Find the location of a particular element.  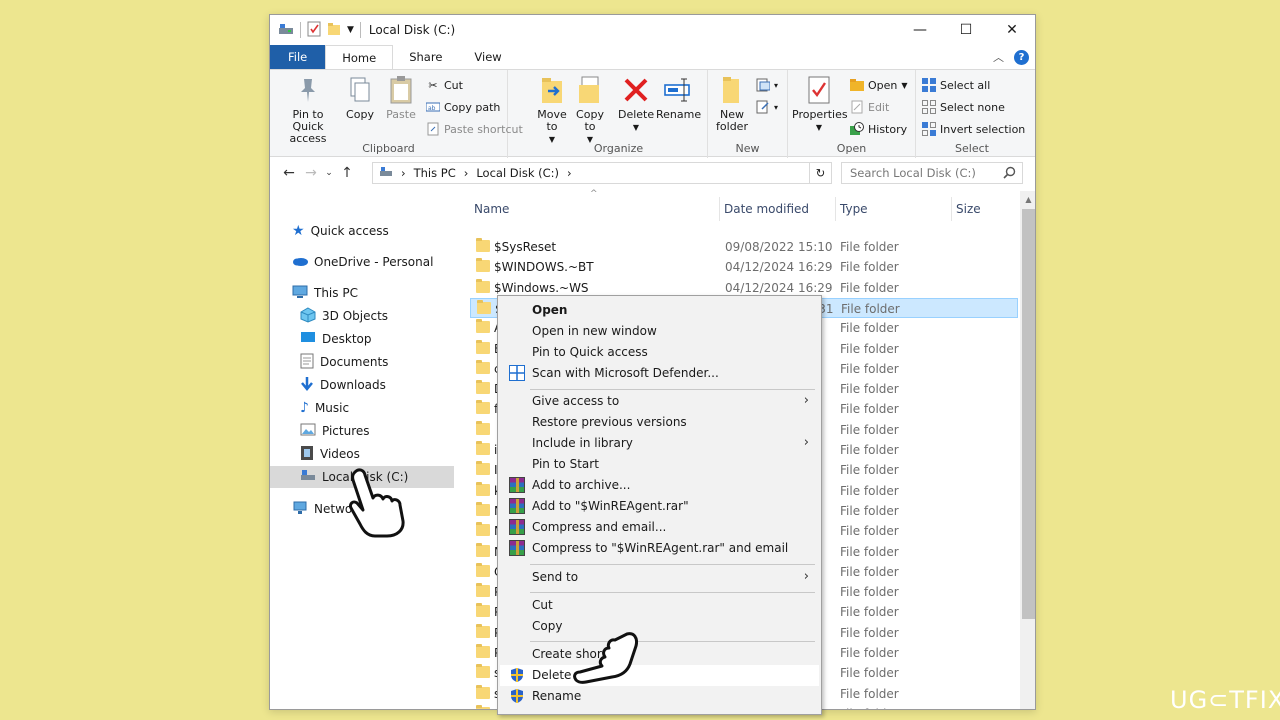

nav-pictures: Pictures is located at coordinates (392, 431).